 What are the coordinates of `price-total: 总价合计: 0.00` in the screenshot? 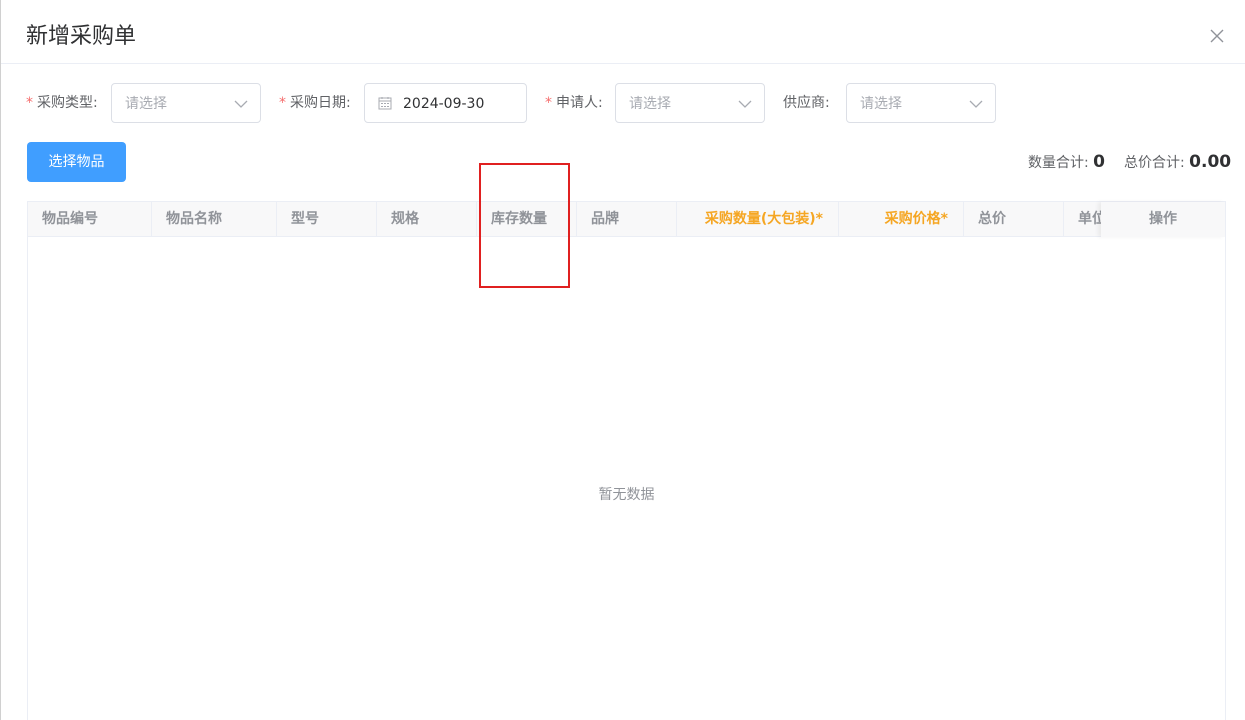 It's located at (1178, 162).